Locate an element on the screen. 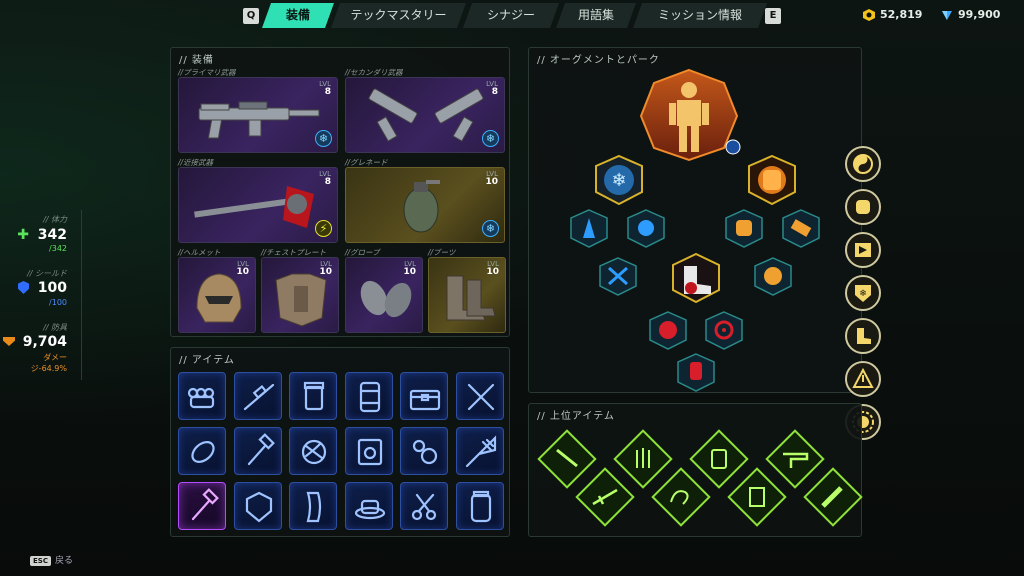 This screenshot has height=576, width=1024. muscle-icon is located at coordinates (773, 276).